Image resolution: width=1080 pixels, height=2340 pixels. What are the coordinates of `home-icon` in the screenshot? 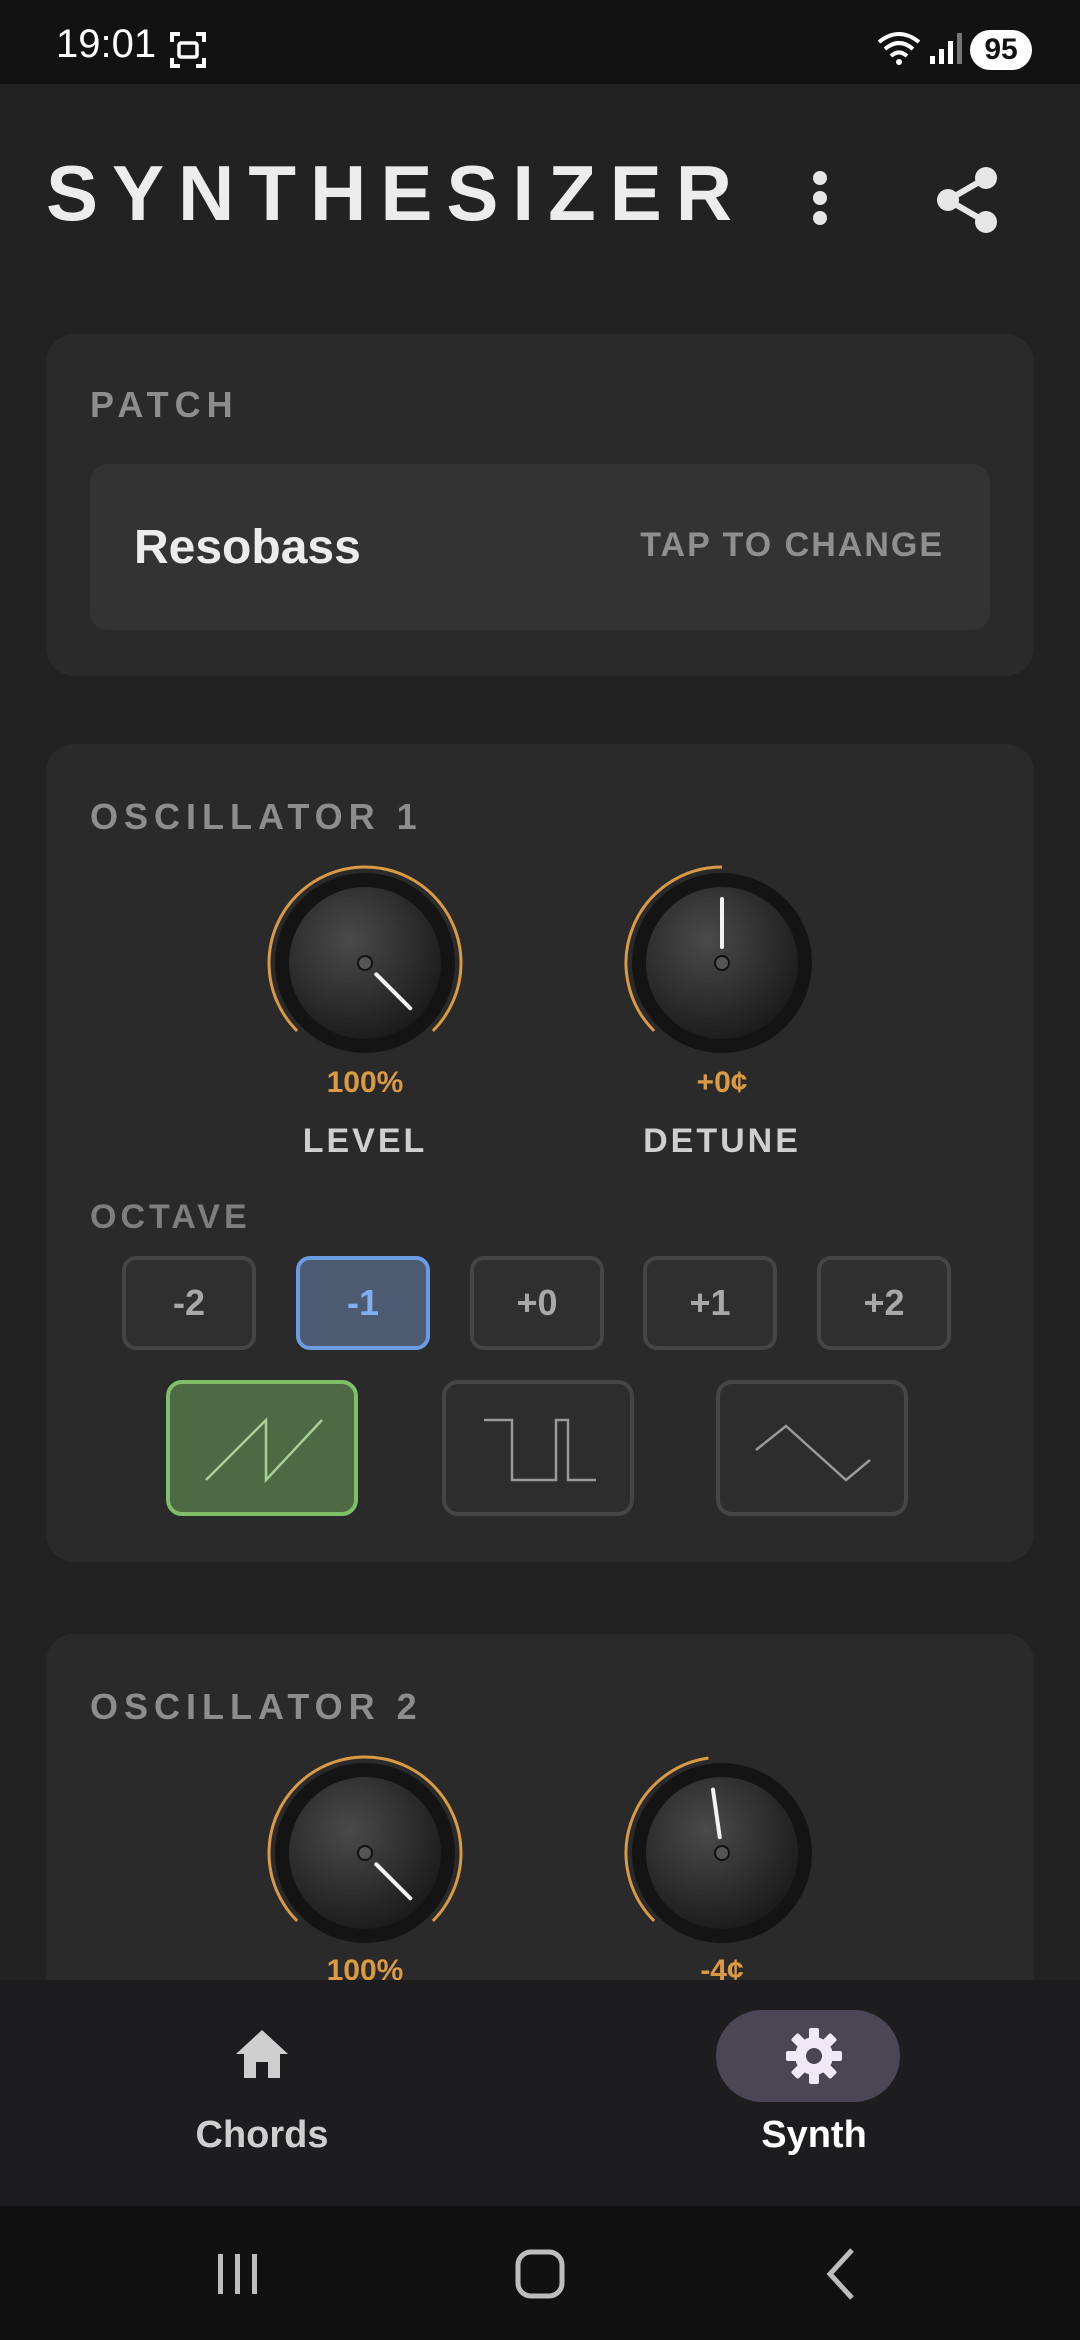 It's located at (262, 2054).